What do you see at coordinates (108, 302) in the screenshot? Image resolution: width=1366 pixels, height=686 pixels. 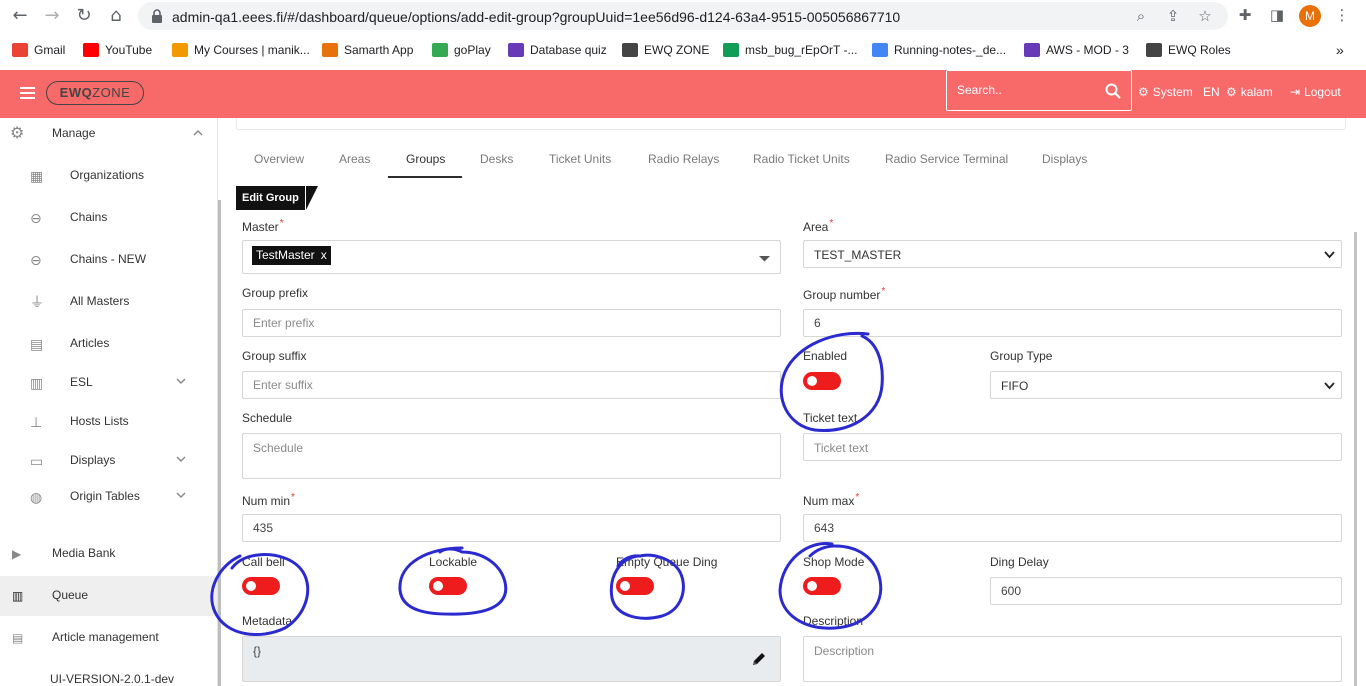 I see `sidebar-item-all-masters: ⏚ All Masters` at bounding box center [108, 302].